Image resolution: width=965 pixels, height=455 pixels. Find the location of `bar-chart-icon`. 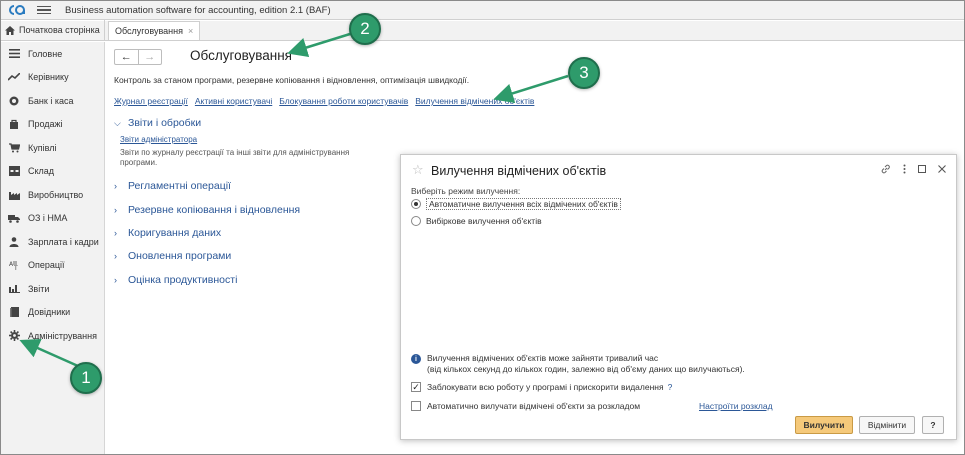

bar-chart-icon is located at coordinates (14, 289).